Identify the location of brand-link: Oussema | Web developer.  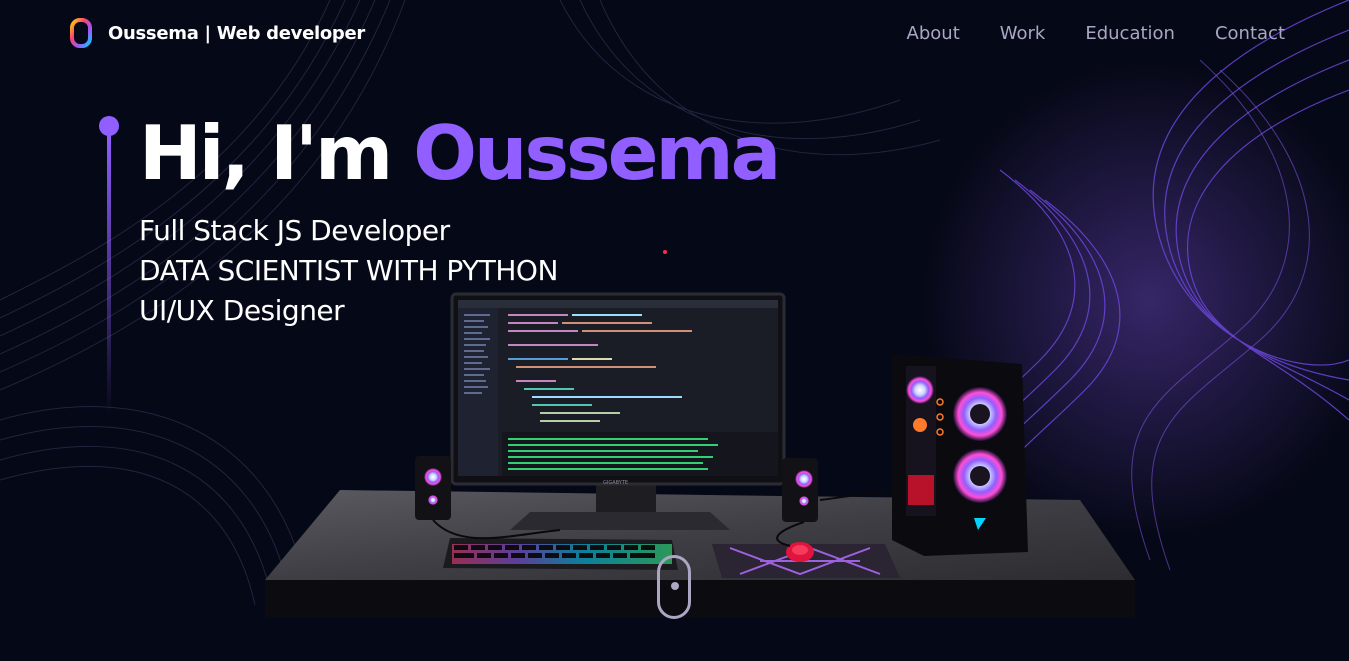
(217, 33).